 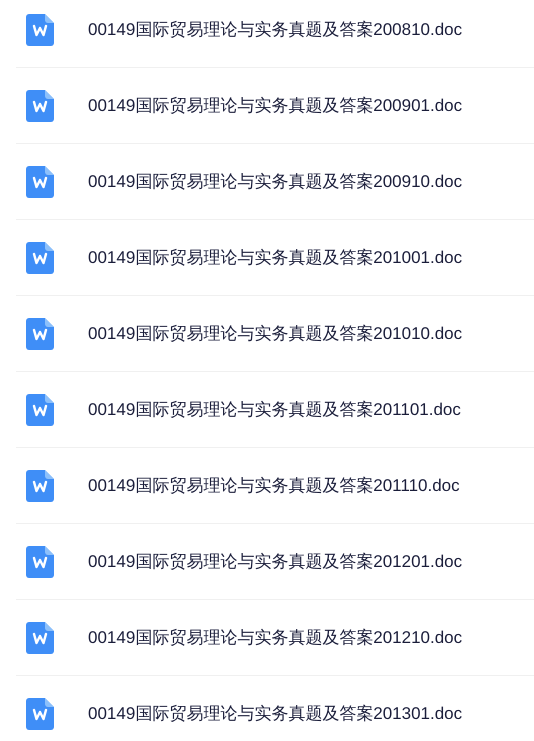 I want to click on file-name: 00149国际贸易理论与实务真题及答案201001.doc, so click(x=275, y=257).